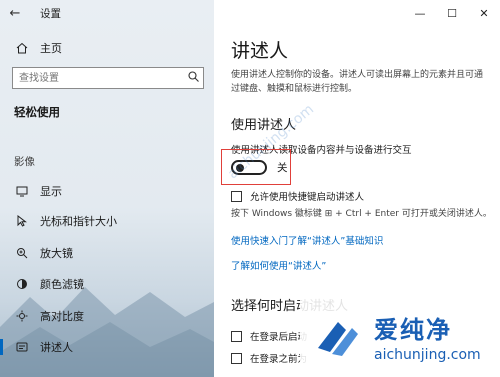 This screenshot has height=377, width=500. I want to click on monitor-icon, so click(22, 191).